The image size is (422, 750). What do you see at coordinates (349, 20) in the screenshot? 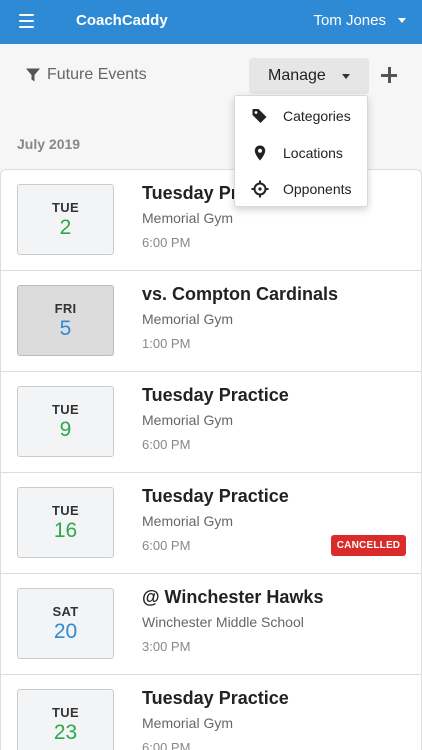
I see `user-name: Tom Jones` at bounding box center [349, 20].